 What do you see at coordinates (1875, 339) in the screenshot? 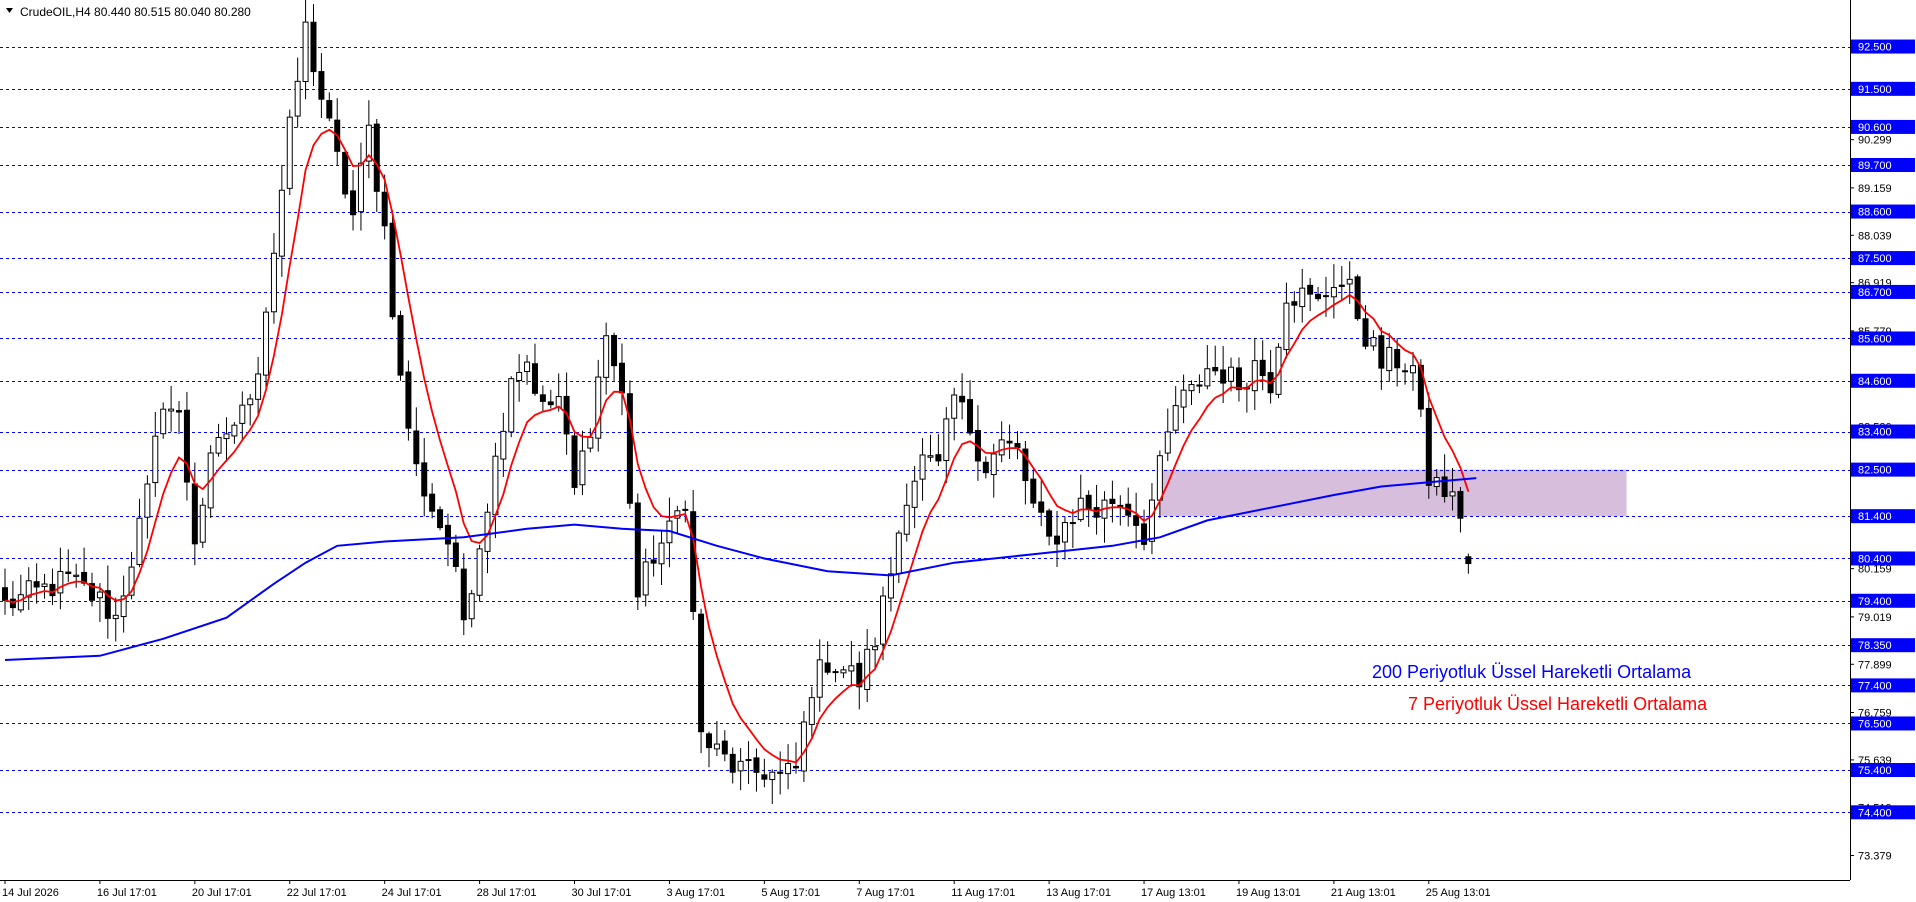
I see `level-label: 85.600` at bounding box center [1875, 339].